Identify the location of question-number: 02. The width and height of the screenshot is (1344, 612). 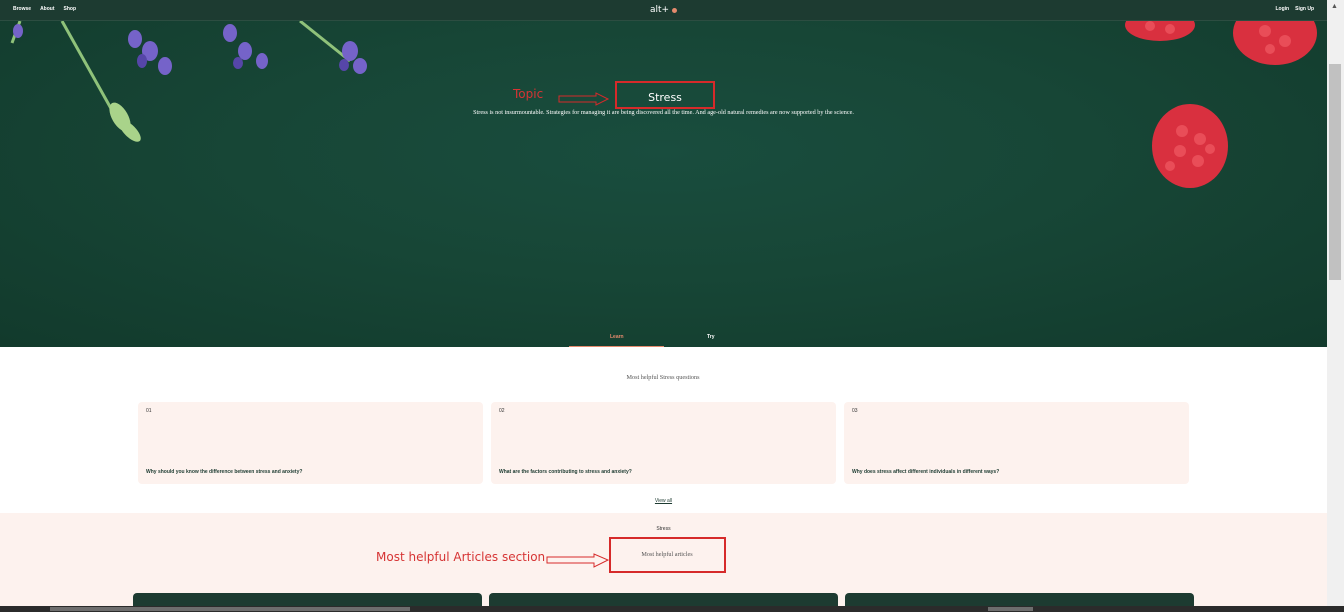
(502, 411).